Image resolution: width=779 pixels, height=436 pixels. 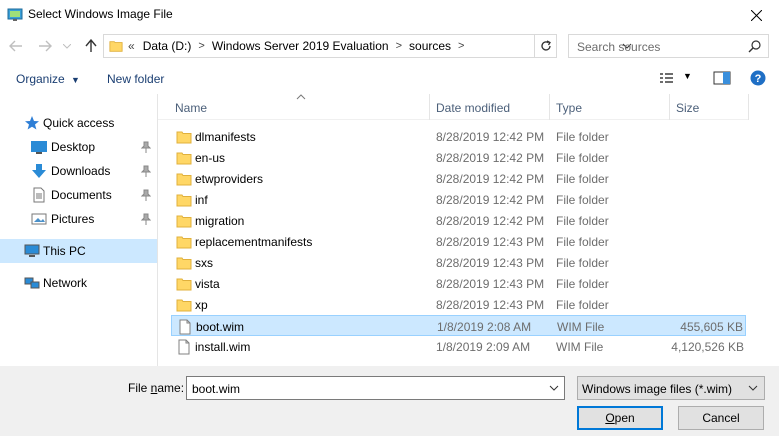 What do you see at coordinates (458, 283) in the screenshot?
I see `file-row: vista 8/28/2019 12:43 PM File folder` at bounding box center [458, 283].